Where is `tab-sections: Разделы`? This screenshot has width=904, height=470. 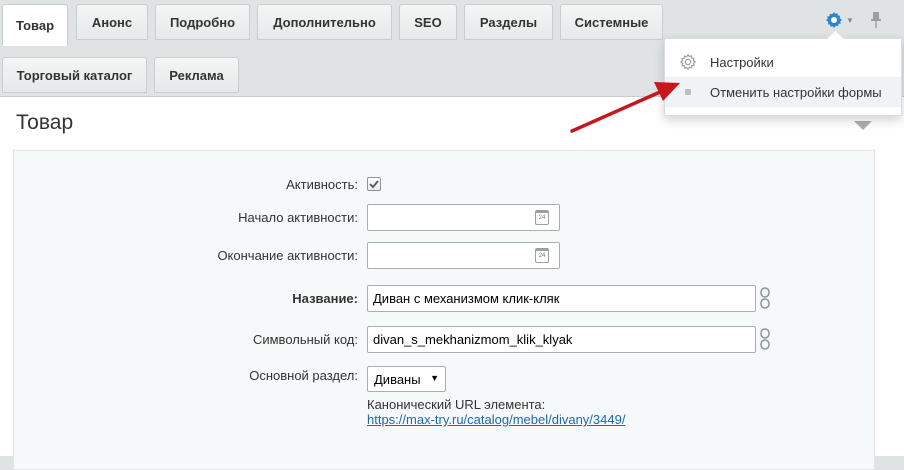
tab-sections: Разделы is located at coordinates (508, 22).